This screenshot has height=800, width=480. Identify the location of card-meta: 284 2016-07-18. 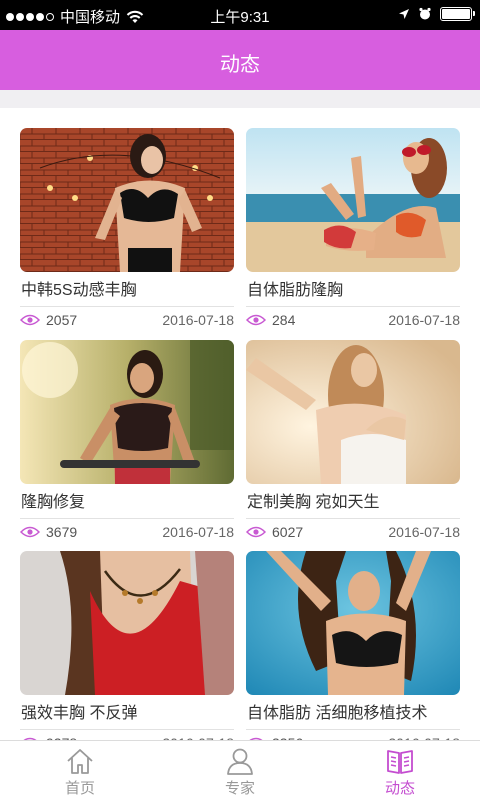
(353, 320).